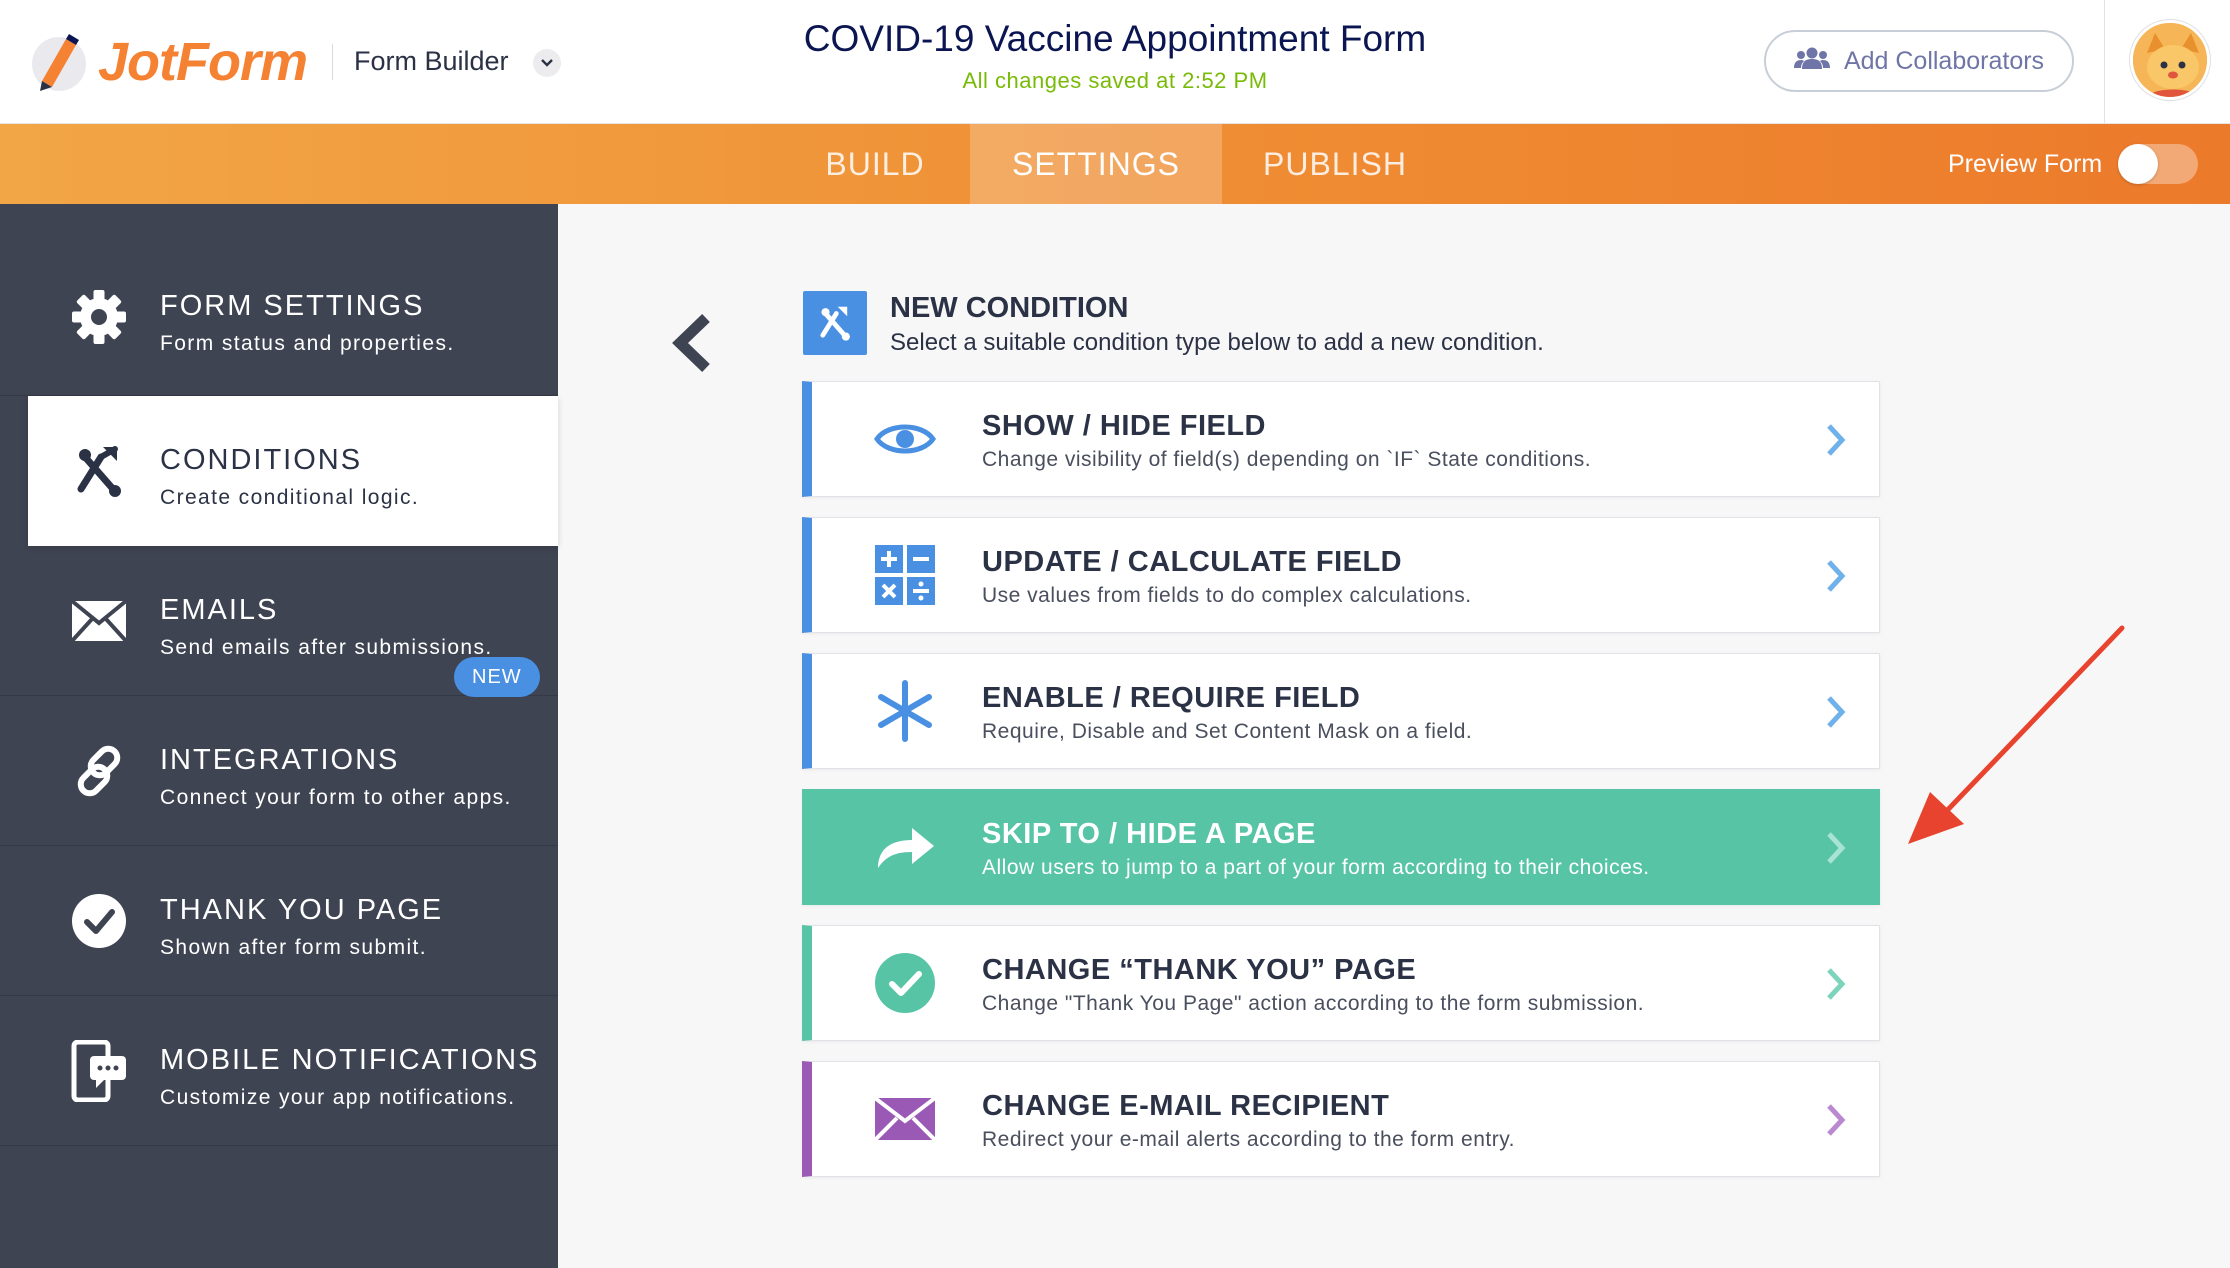  Describe the element at coordinates (905, 575) in the screenshot. I see `calculator-icon` at that location.